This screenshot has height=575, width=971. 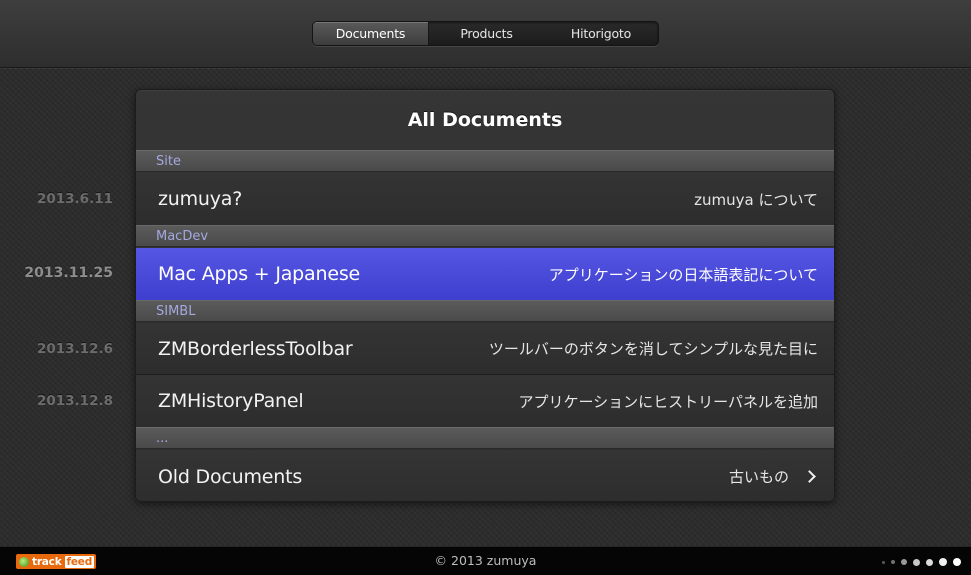 I want to click on row-title: ZMBorderlessToolbar, so click(x=255, y=348).